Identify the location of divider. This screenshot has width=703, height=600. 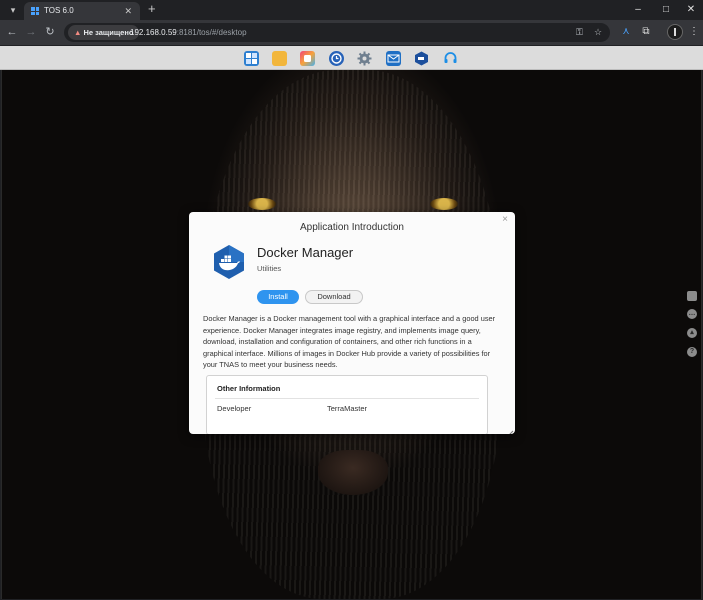
(347, 398).